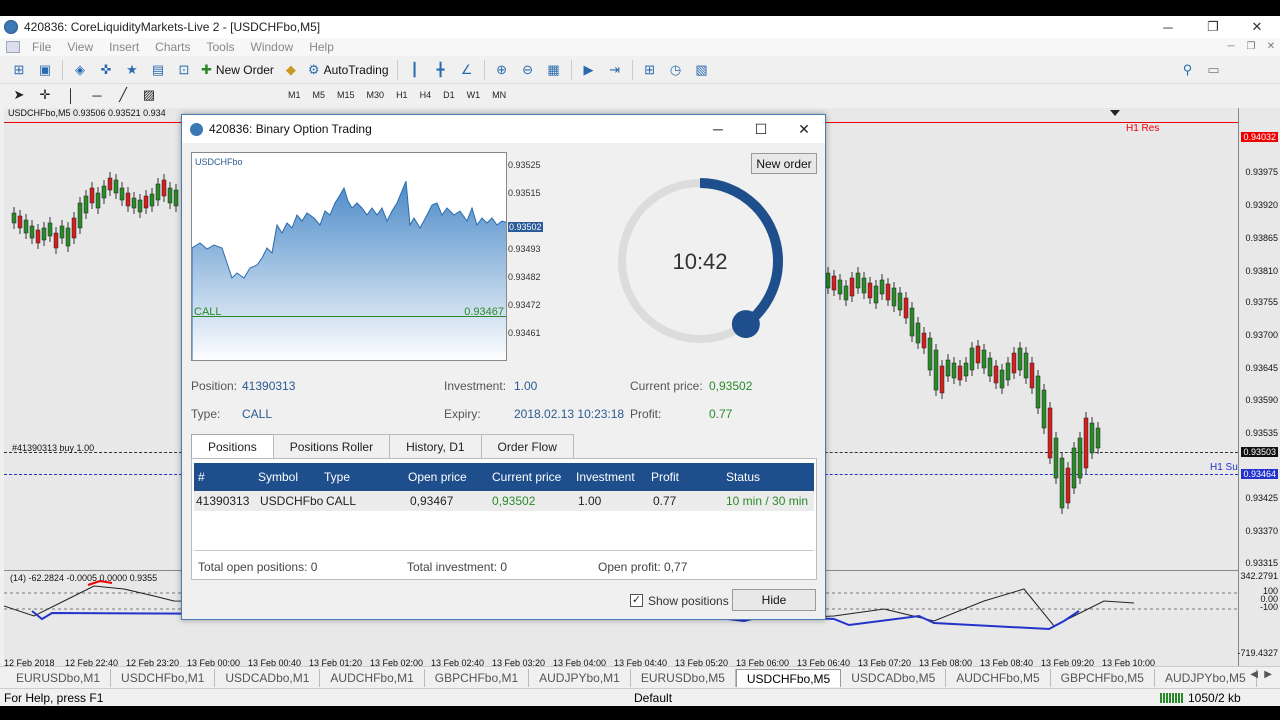 The width and height of the screenshot is (1280, 720). I want to click on col-open-price: Open price, so click(437, 477).